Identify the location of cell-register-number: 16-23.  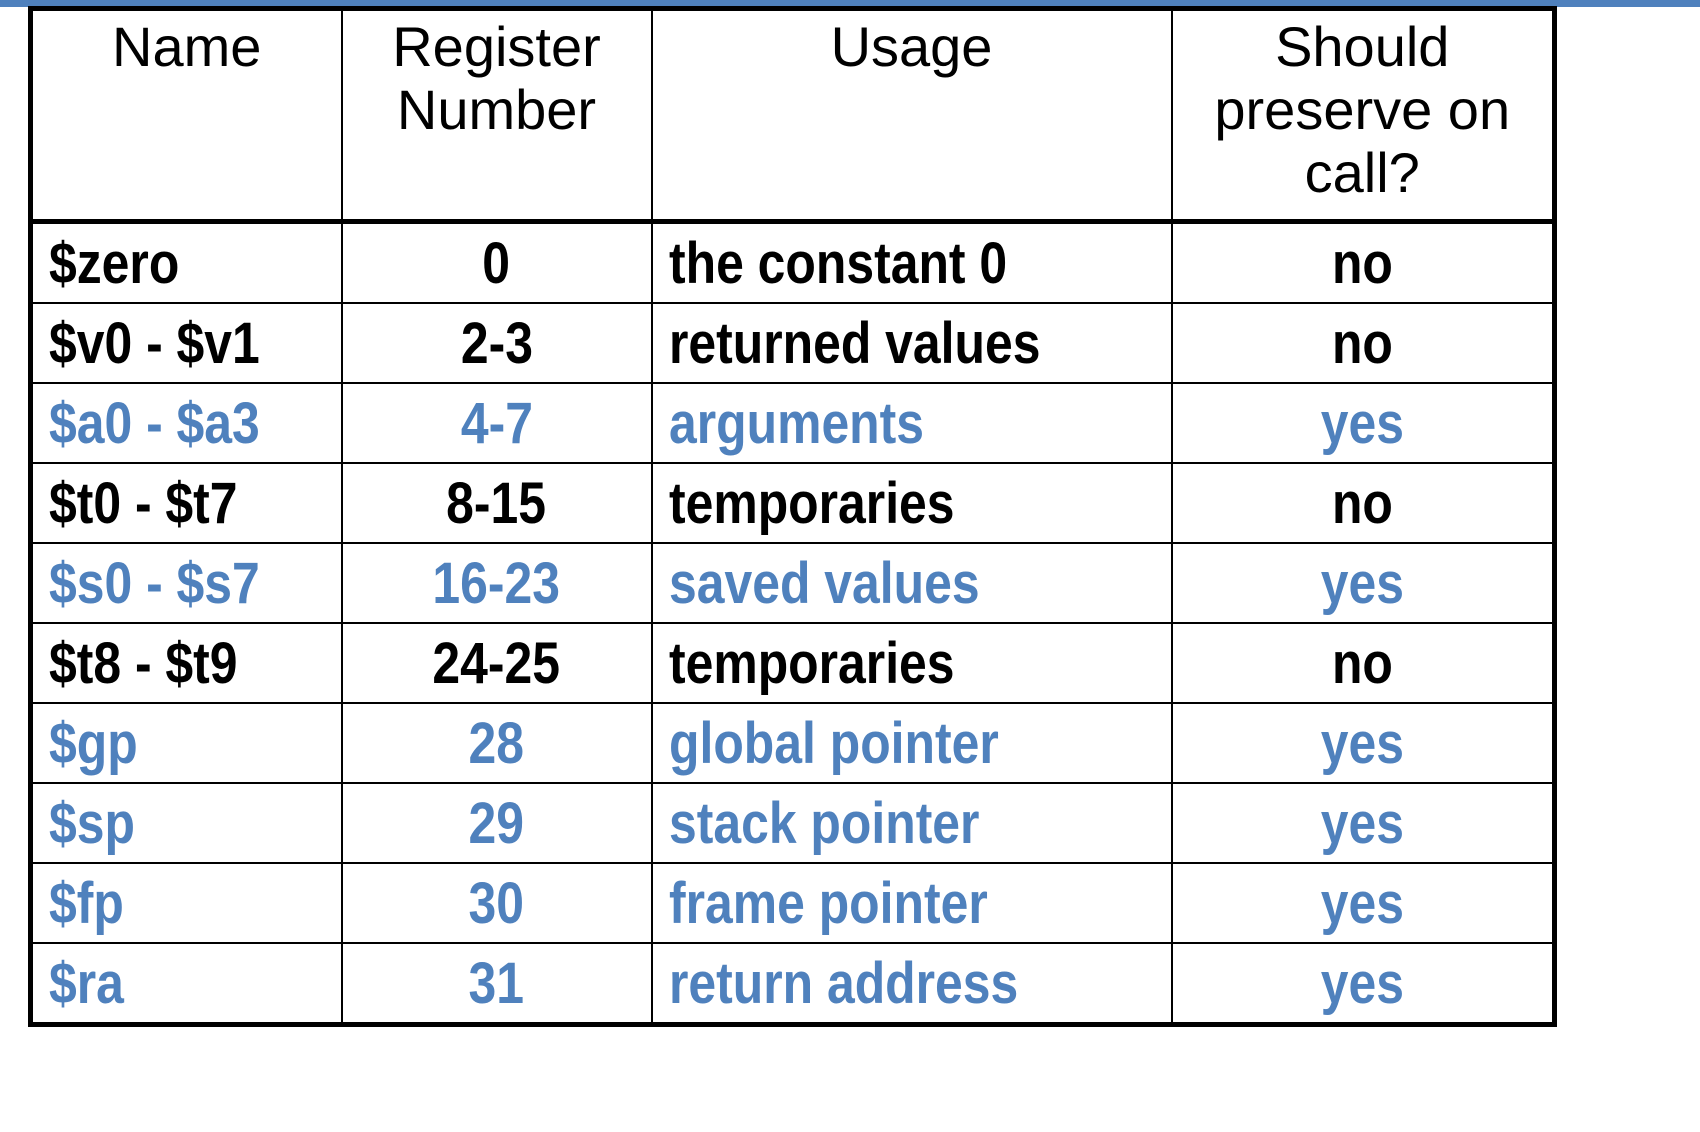
(496, 583).